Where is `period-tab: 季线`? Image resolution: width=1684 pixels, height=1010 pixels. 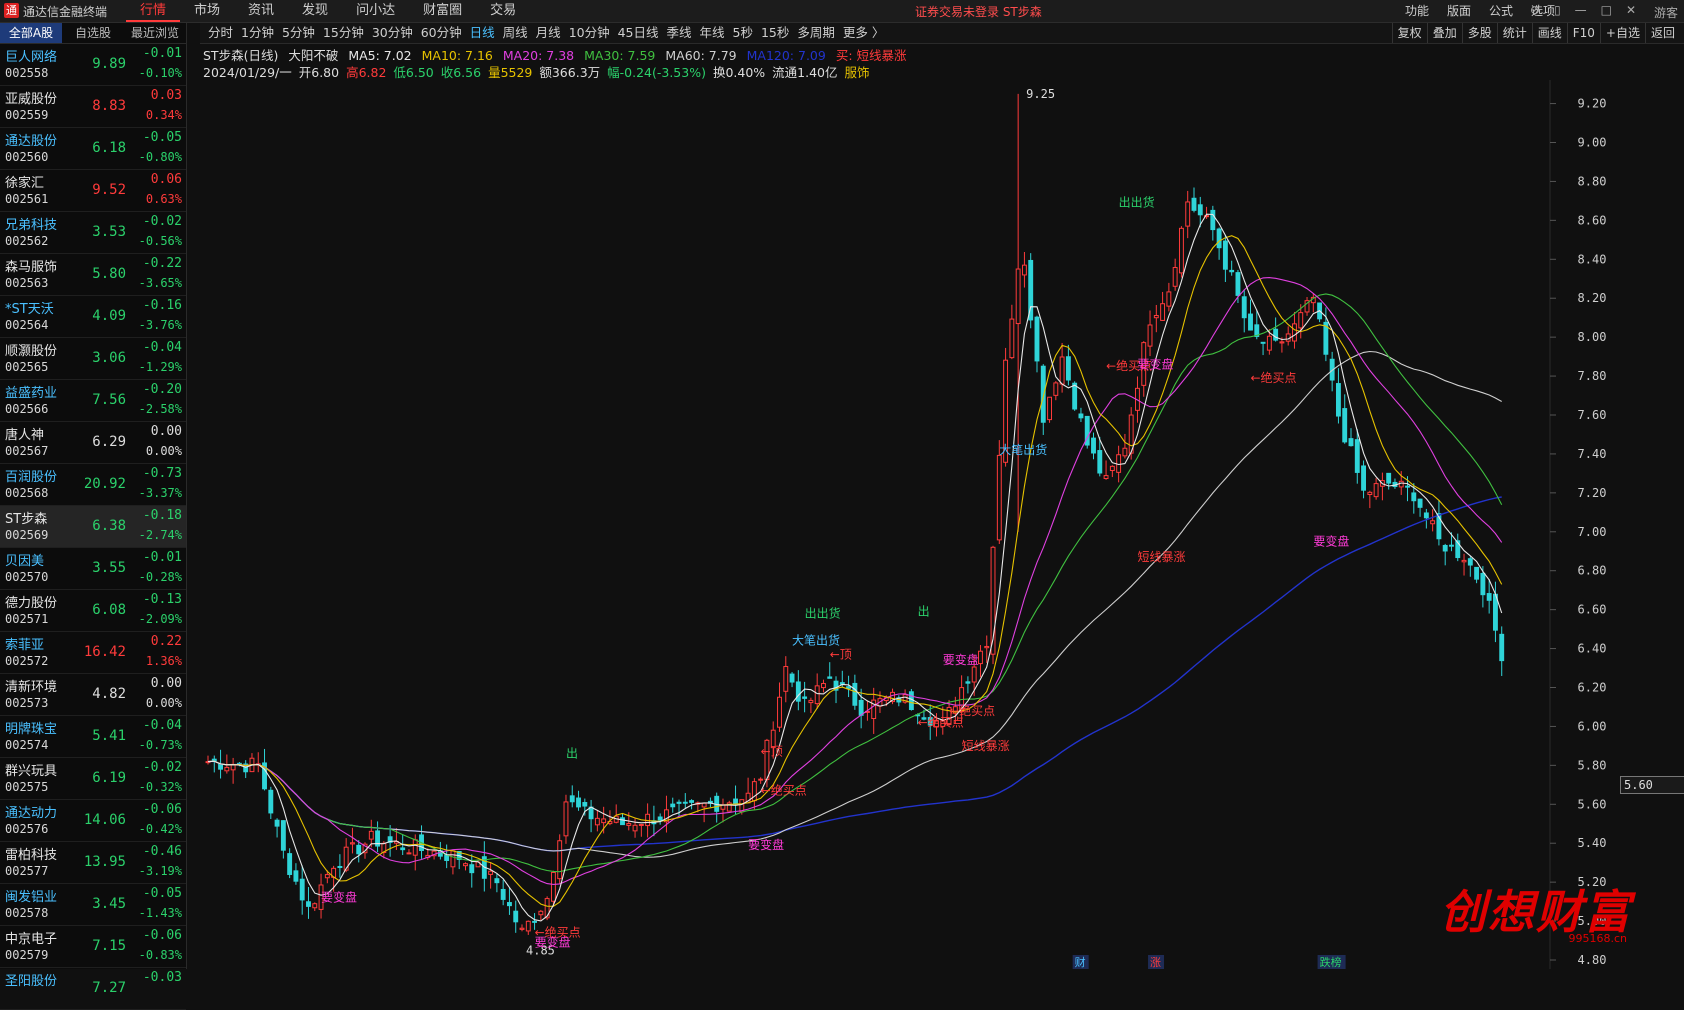
period-tab: 季线 is located at coordinates (683, 33).